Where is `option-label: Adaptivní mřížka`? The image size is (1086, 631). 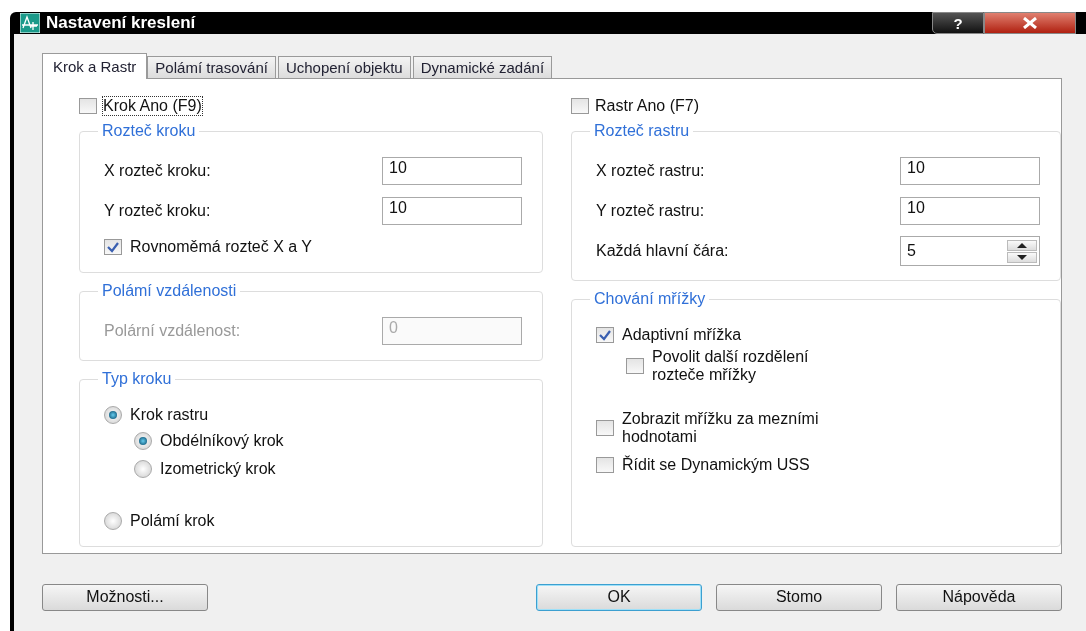
option-label: Adaptivní mřížka is located at coordinates (682, 335).